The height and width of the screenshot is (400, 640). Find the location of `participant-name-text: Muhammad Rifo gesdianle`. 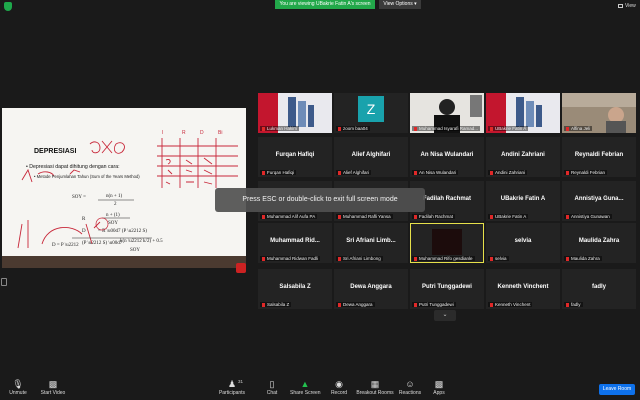

participant-name-text: Muhammad Rifo gesdianle is located at coordinates (446, 258).